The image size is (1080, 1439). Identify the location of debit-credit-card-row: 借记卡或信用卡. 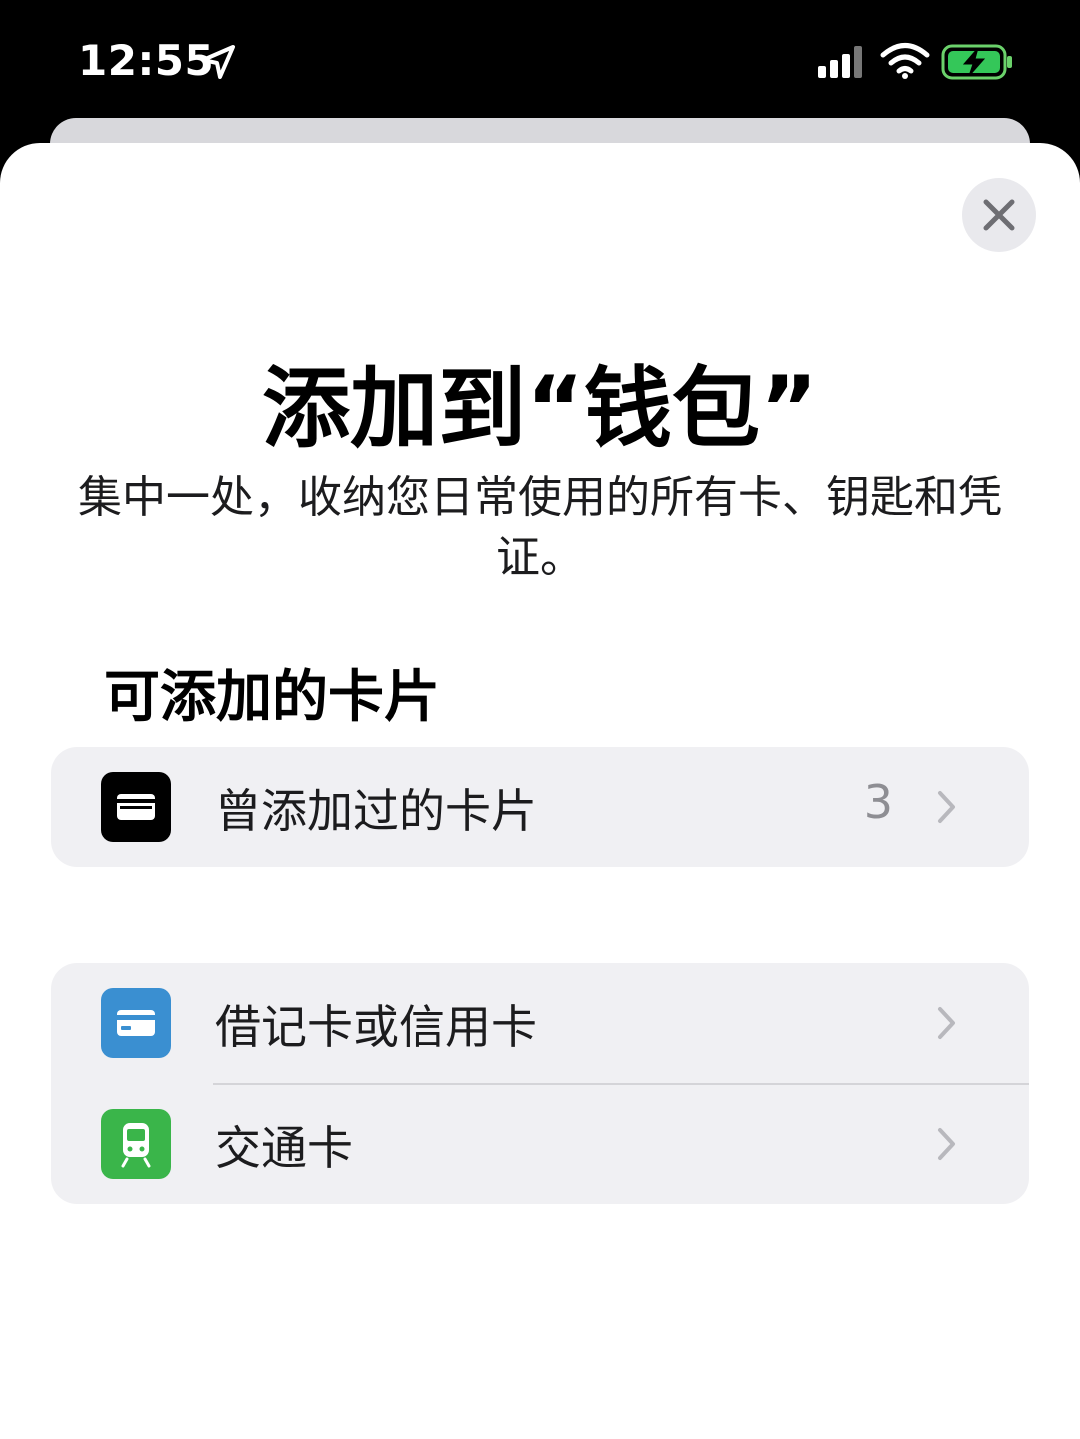
(540, 1023).